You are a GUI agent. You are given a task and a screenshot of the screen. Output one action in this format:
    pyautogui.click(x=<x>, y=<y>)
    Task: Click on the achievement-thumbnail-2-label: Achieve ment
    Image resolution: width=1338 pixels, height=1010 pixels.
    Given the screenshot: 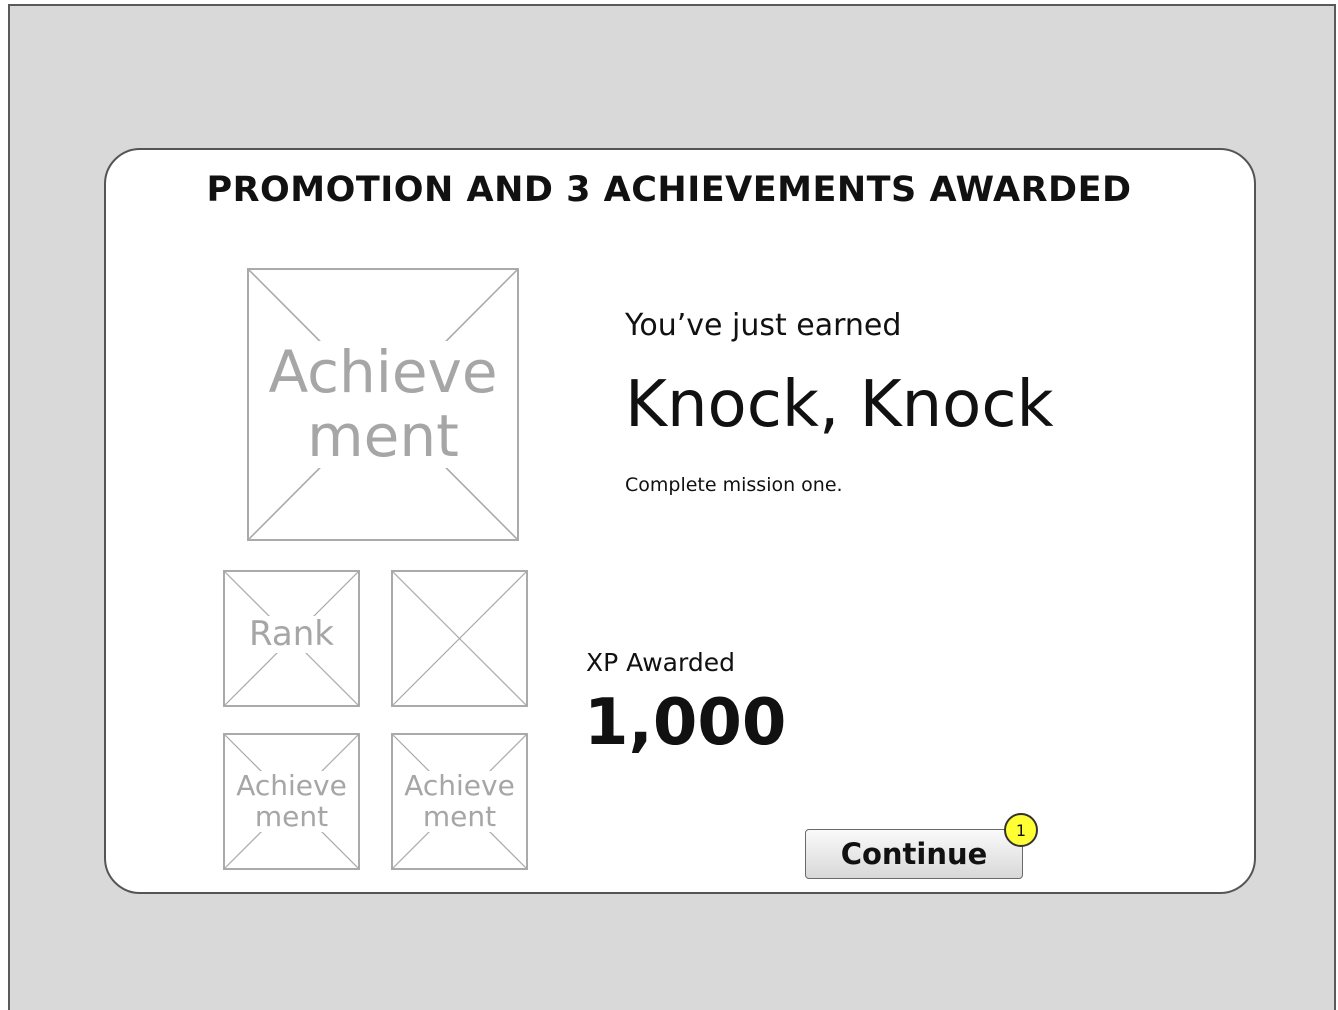 What is the action you would take?
    pyautogui.click(x=459, y=800)
    